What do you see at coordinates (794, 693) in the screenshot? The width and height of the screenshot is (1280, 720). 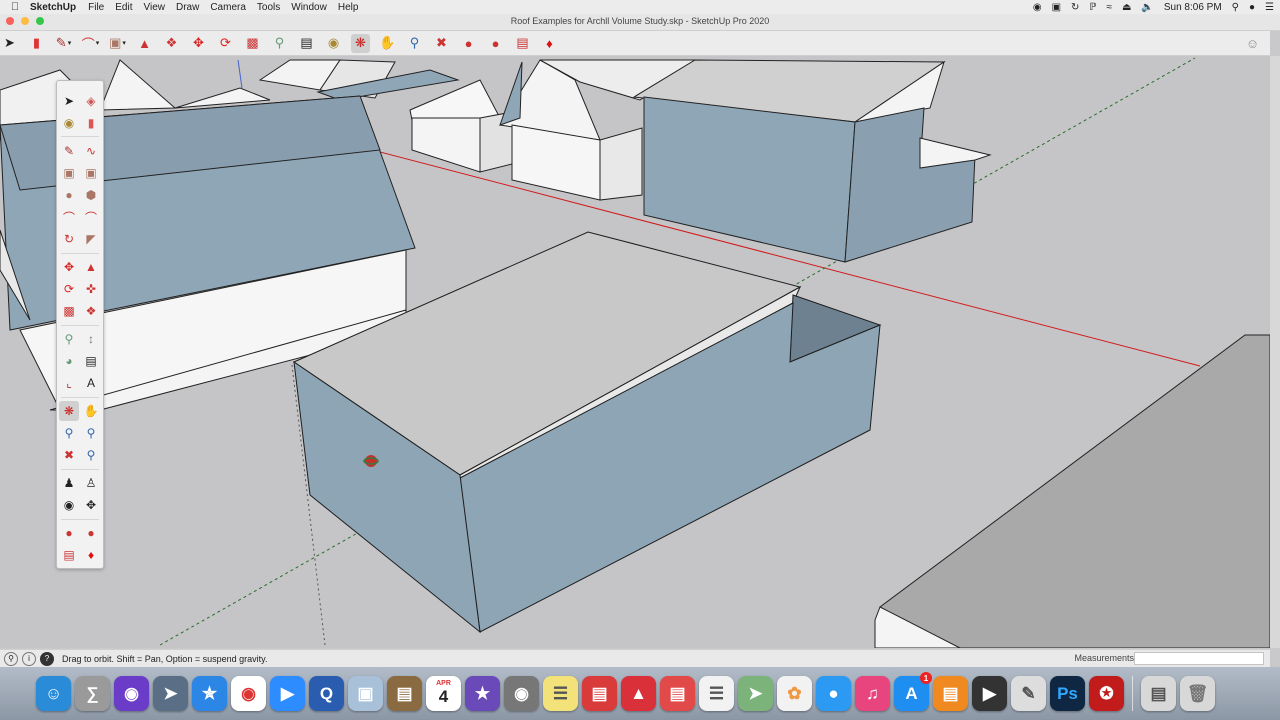 I see `photos-icon: ✿` at bounding box center [794, 693].